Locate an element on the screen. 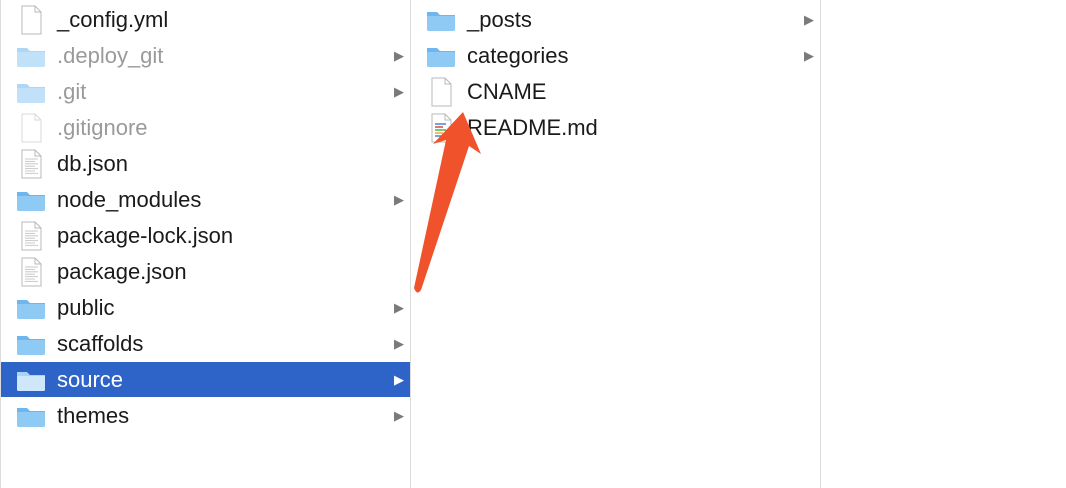  item-name: node_modules is located at coordinates (129, 199).